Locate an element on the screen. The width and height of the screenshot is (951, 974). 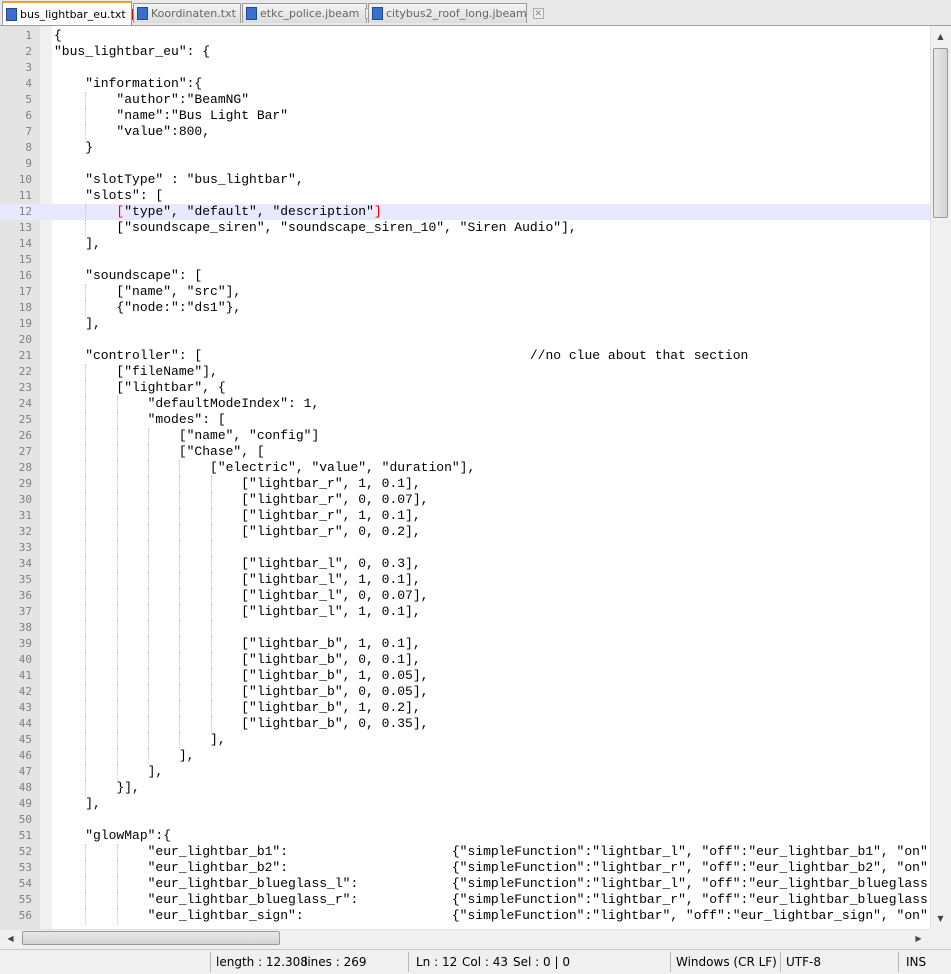
code-line: 39 ["lightbar_b", 1, 0.1], is located at coordinates (465, 644).